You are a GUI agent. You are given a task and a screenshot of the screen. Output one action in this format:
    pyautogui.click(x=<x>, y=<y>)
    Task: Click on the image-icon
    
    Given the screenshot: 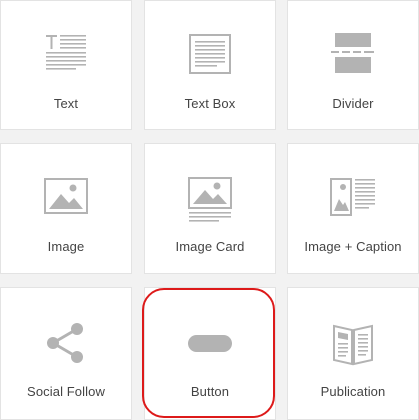 What is the action you would take?
    pyautogui.click(x=66, y=199)
    